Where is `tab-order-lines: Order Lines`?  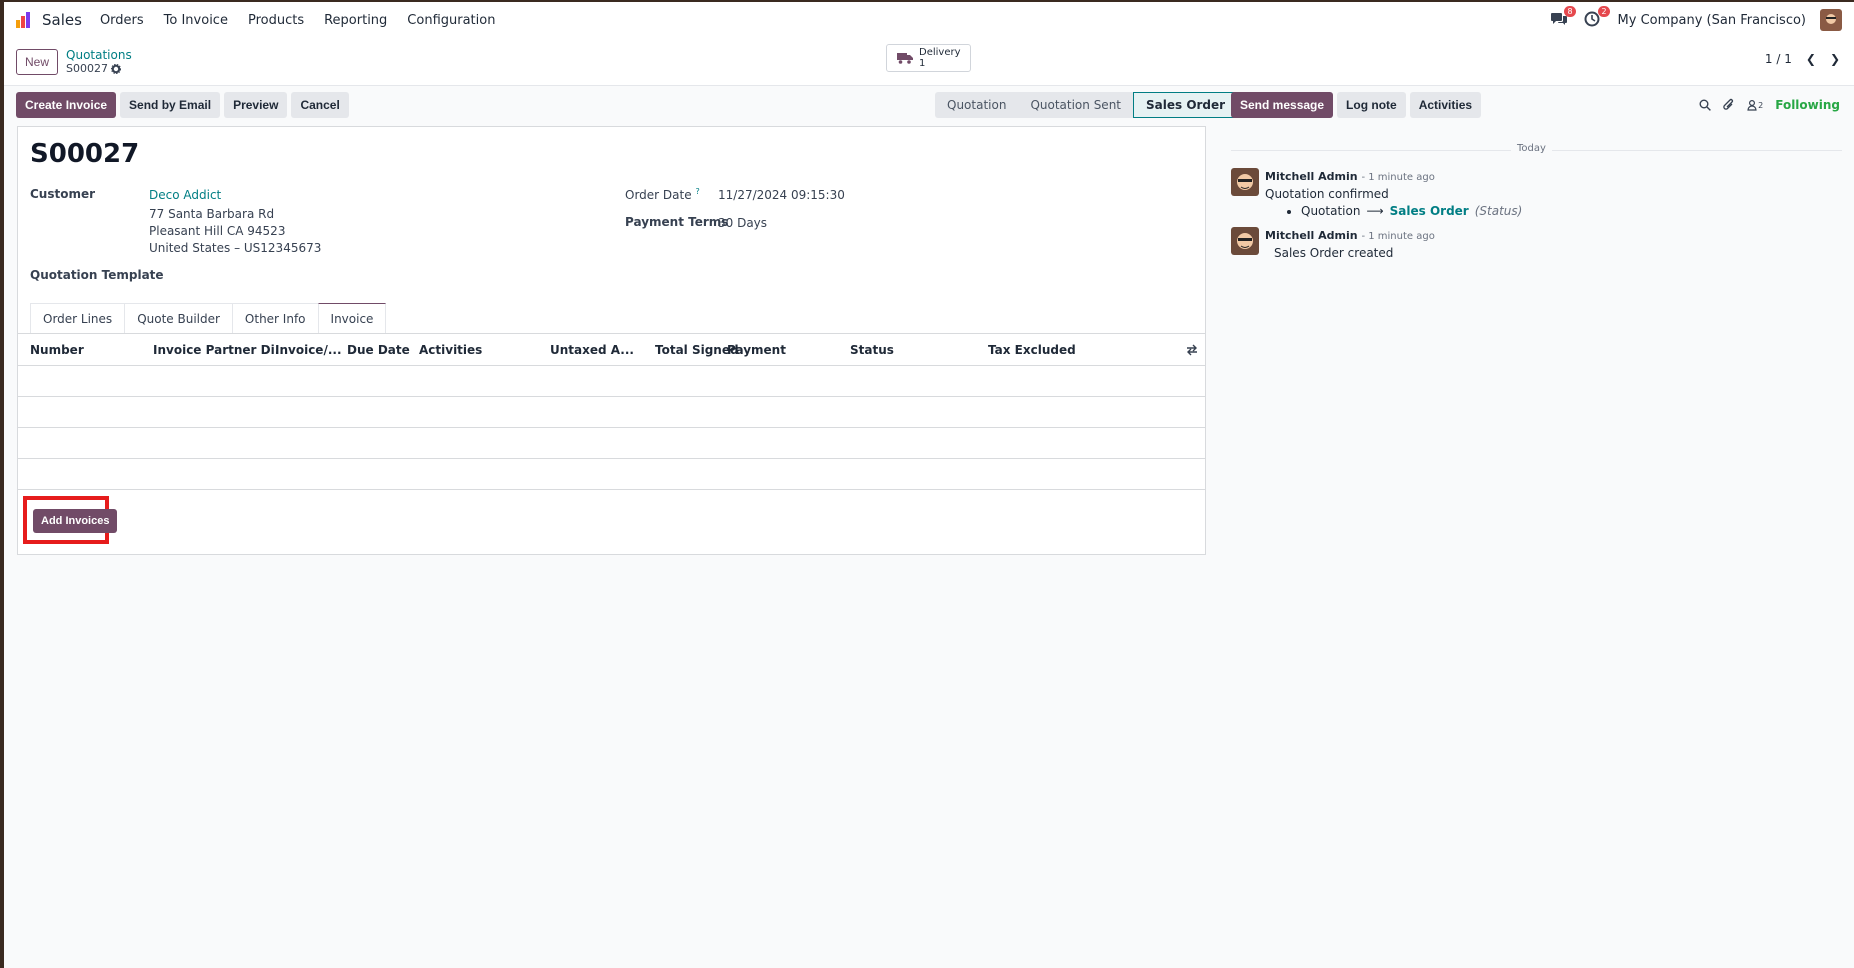 tab-order-lines: Order Lines is located at coordinates (78, 318).